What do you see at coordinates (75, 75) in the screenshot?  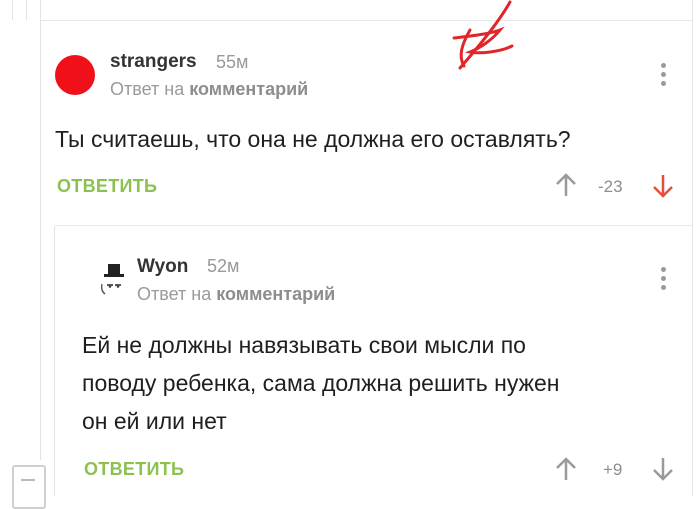 I see `avatar` at bounding box center [75, 75].